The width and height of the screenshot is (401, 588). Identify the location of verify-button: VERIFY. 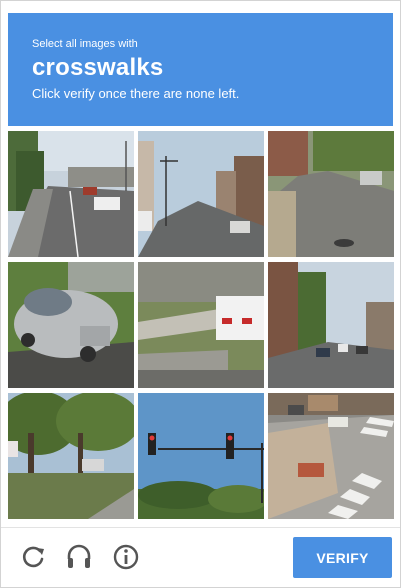
(342, 557).